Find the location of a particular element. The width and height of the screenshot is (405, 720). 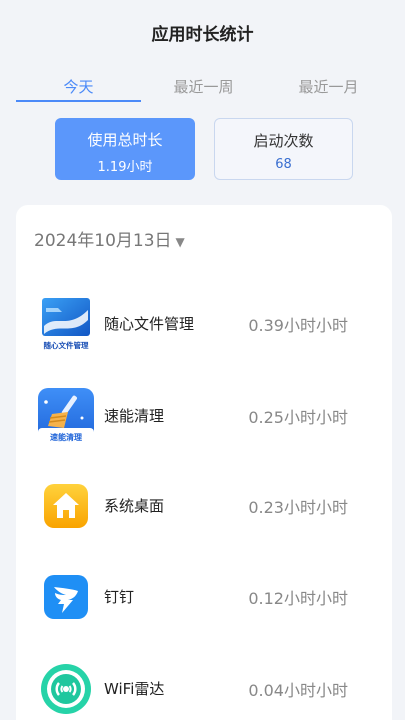

app-usage-time: 0.23小时小时 is located at coordinates (298, 507).